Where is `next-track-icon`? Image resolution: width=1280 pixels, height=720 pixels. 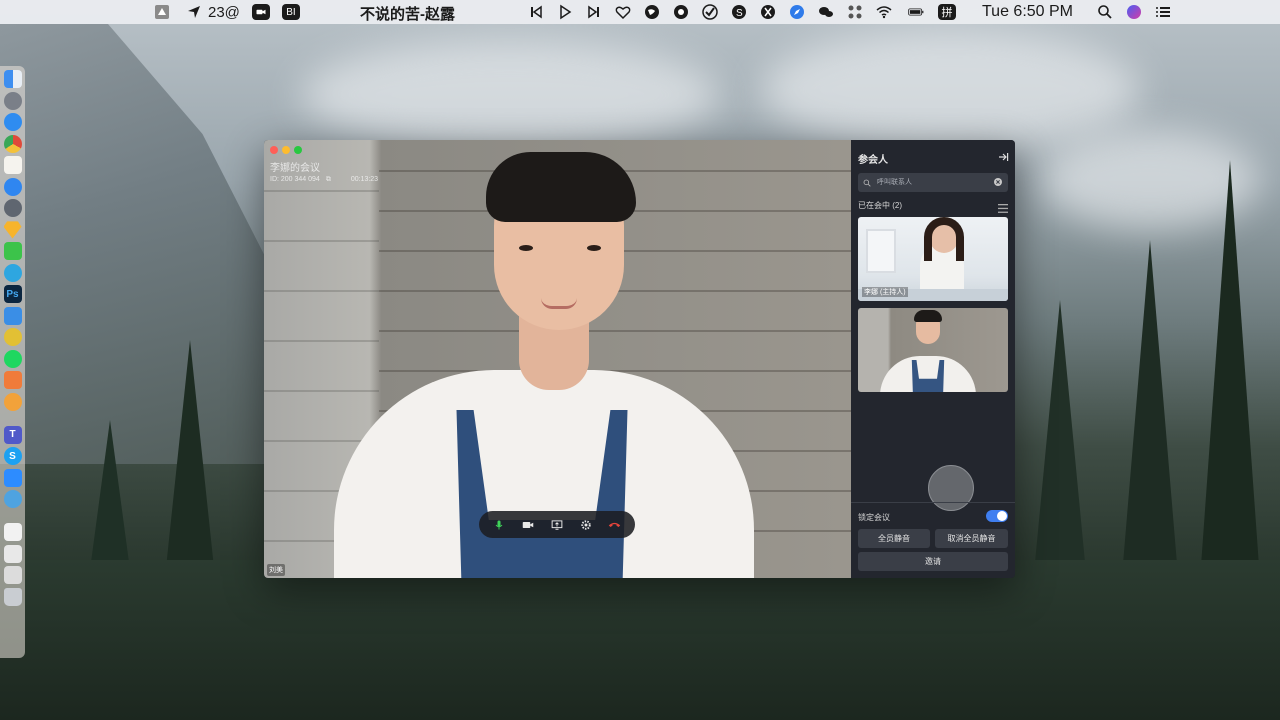
next-track-icon is located at coordinates (594, 12).